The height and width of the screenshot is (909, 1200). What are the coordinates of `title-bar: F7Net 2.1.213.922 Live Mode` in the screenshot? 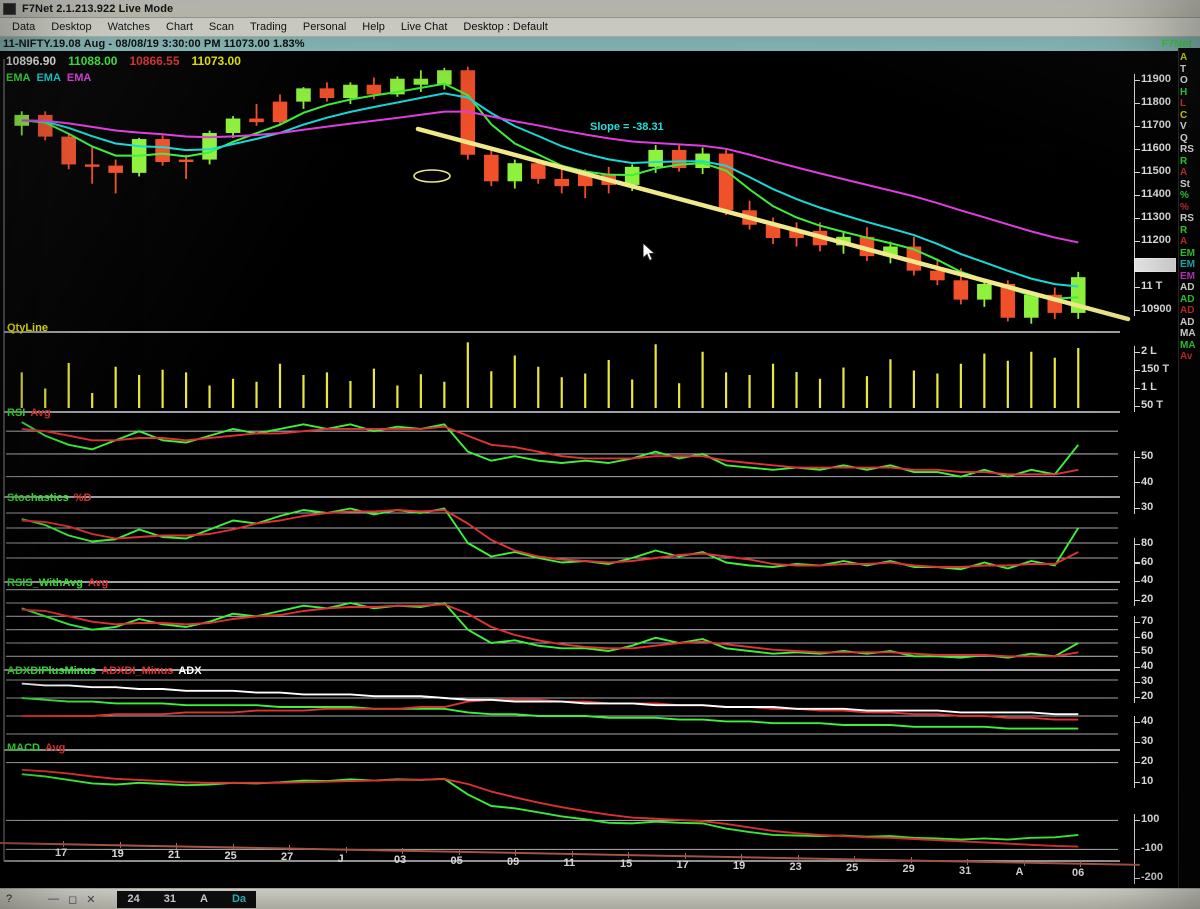 It's located at (600, 9).